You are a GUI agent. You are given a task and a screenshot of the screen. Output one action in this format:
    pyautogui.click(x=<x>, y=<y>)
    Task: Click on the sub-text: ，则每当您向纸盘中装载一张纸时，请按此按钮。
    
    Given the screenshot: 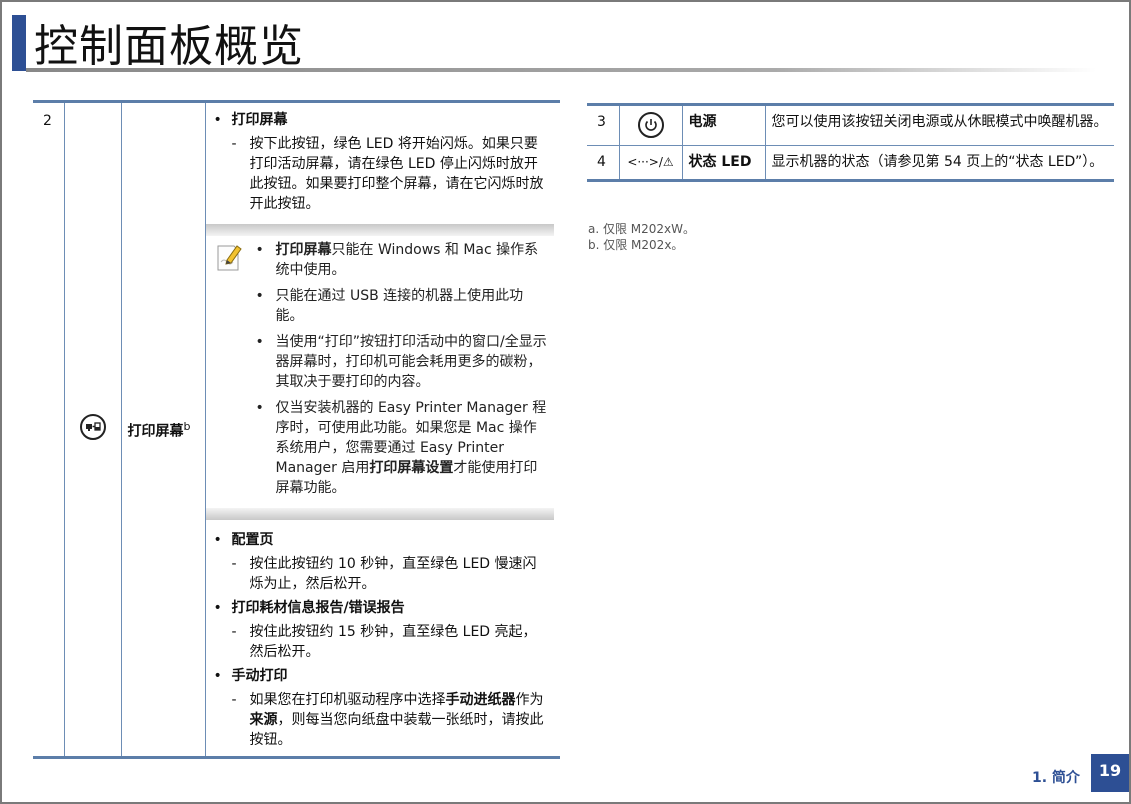 What is the action you would take?
    pyautogui.click(x=396, y=730)
    